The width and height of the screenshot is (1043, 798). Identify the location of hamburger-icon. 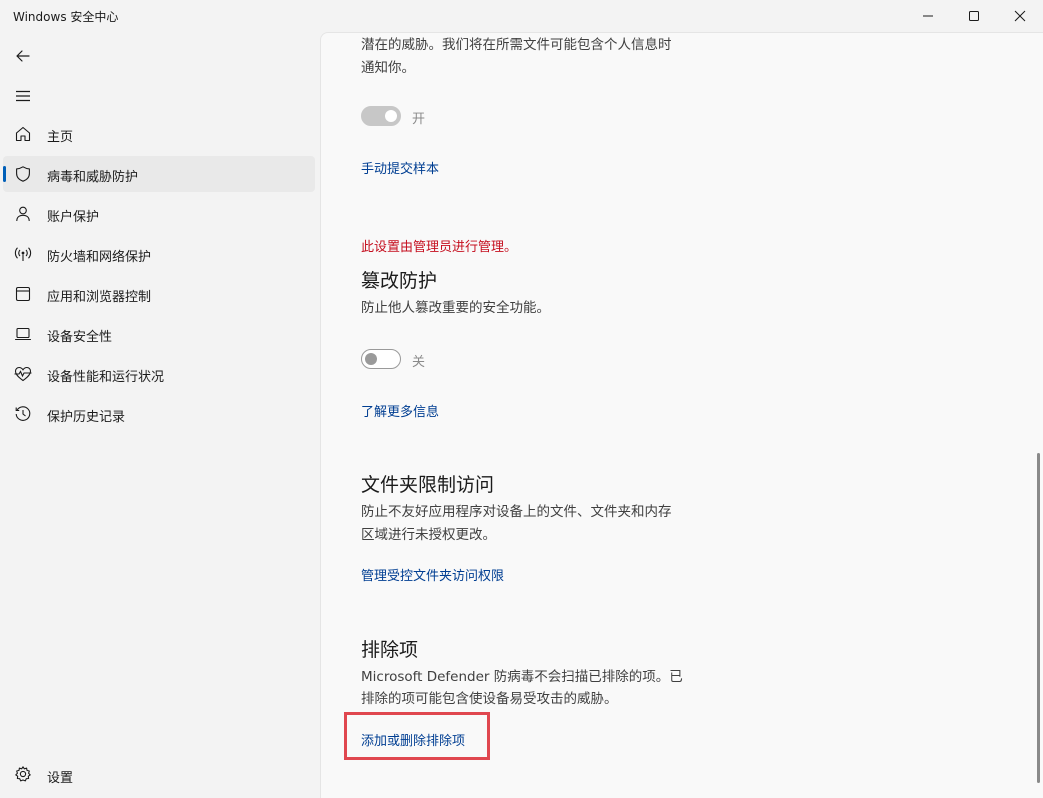
(23, 96).